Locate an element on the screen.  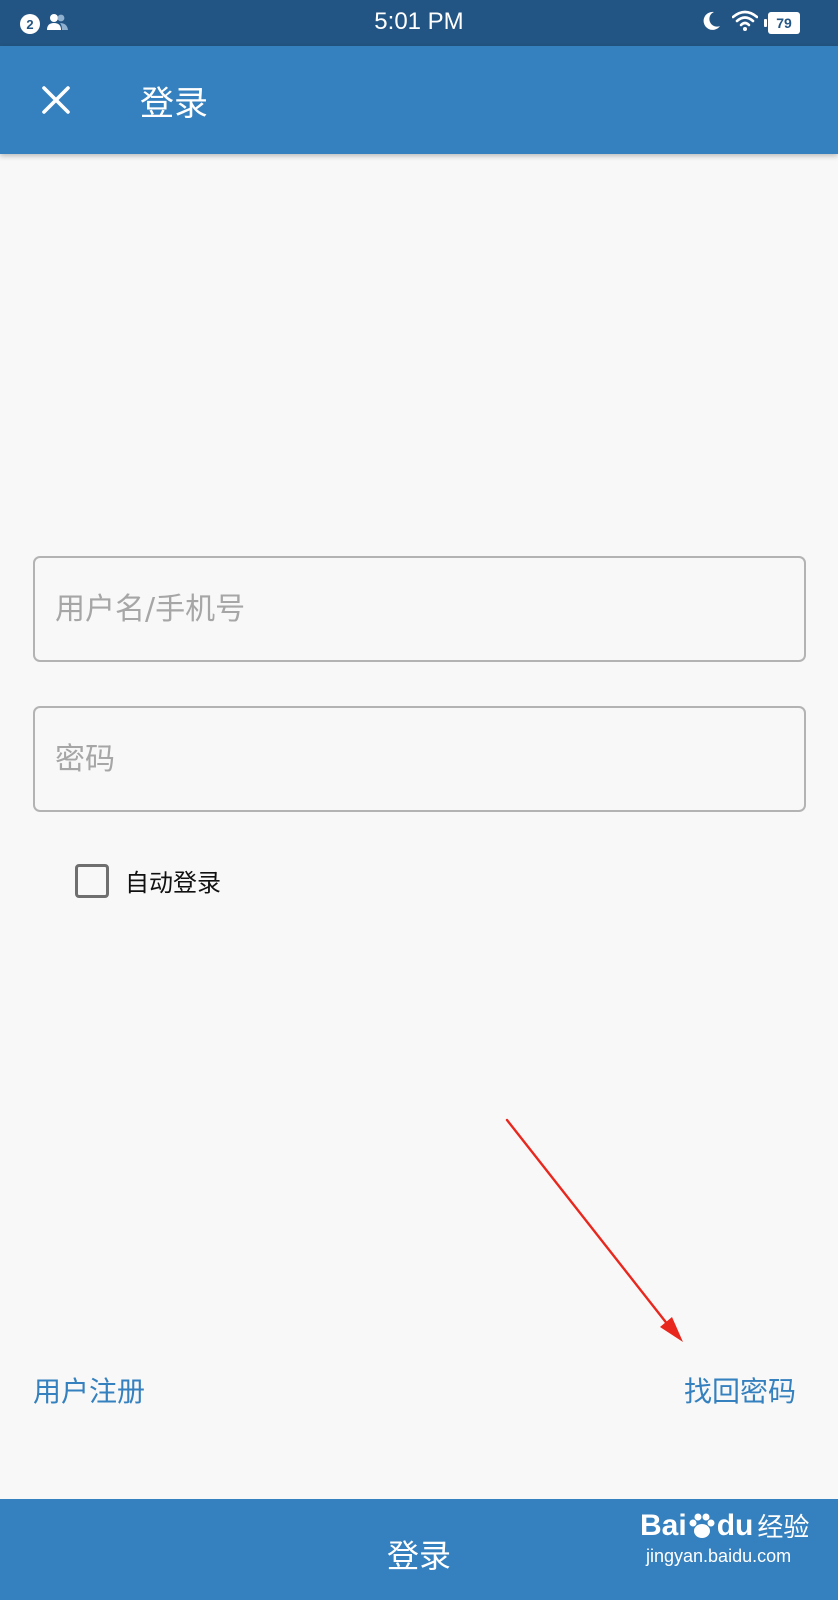
baidu-logo: Bai du 经验 is located at coordinates (724, 1525).